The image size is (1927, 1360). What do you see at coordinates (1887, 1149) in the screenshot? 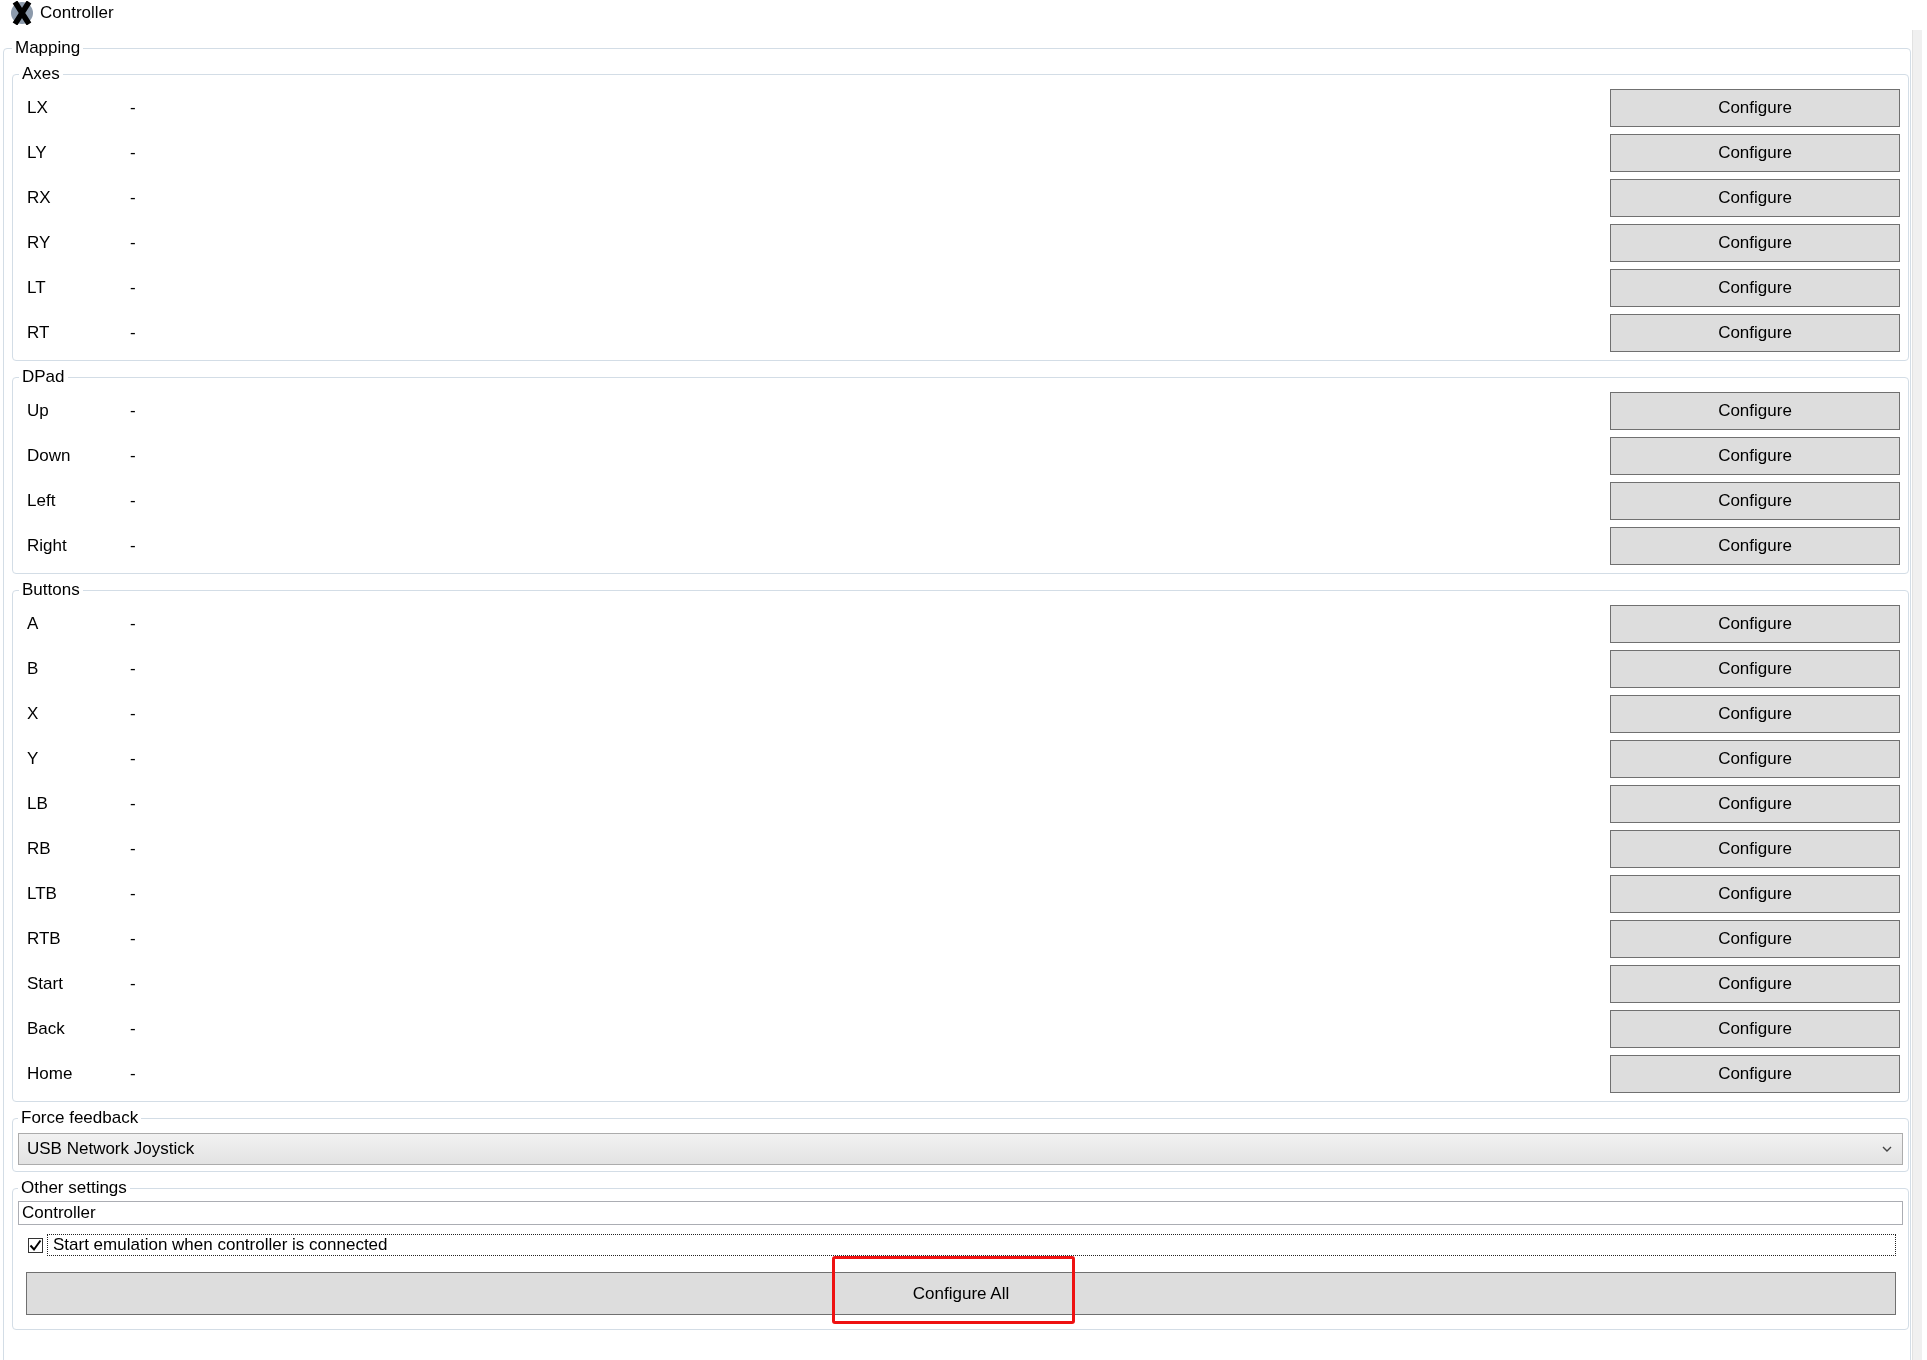
I see `chevron-down-icon` at bounding box center [1887, 1149].